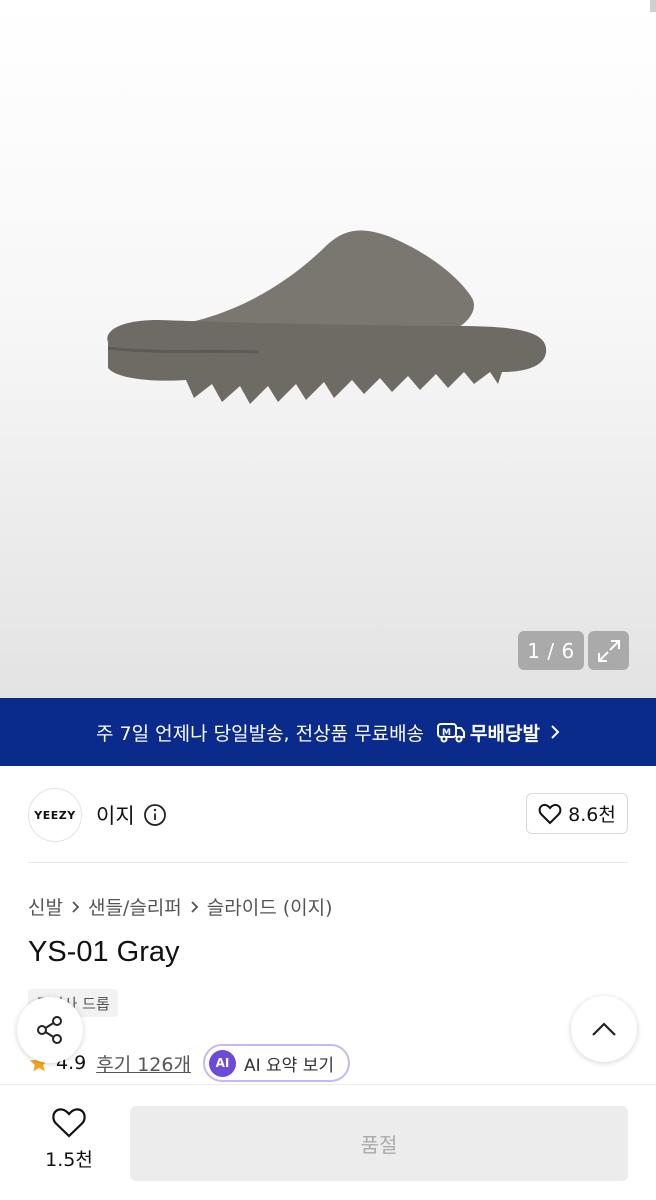  What do you see at coordinates (155, 815) in the screenshot?
I see `info-icon` at bounding box center [155, 815].